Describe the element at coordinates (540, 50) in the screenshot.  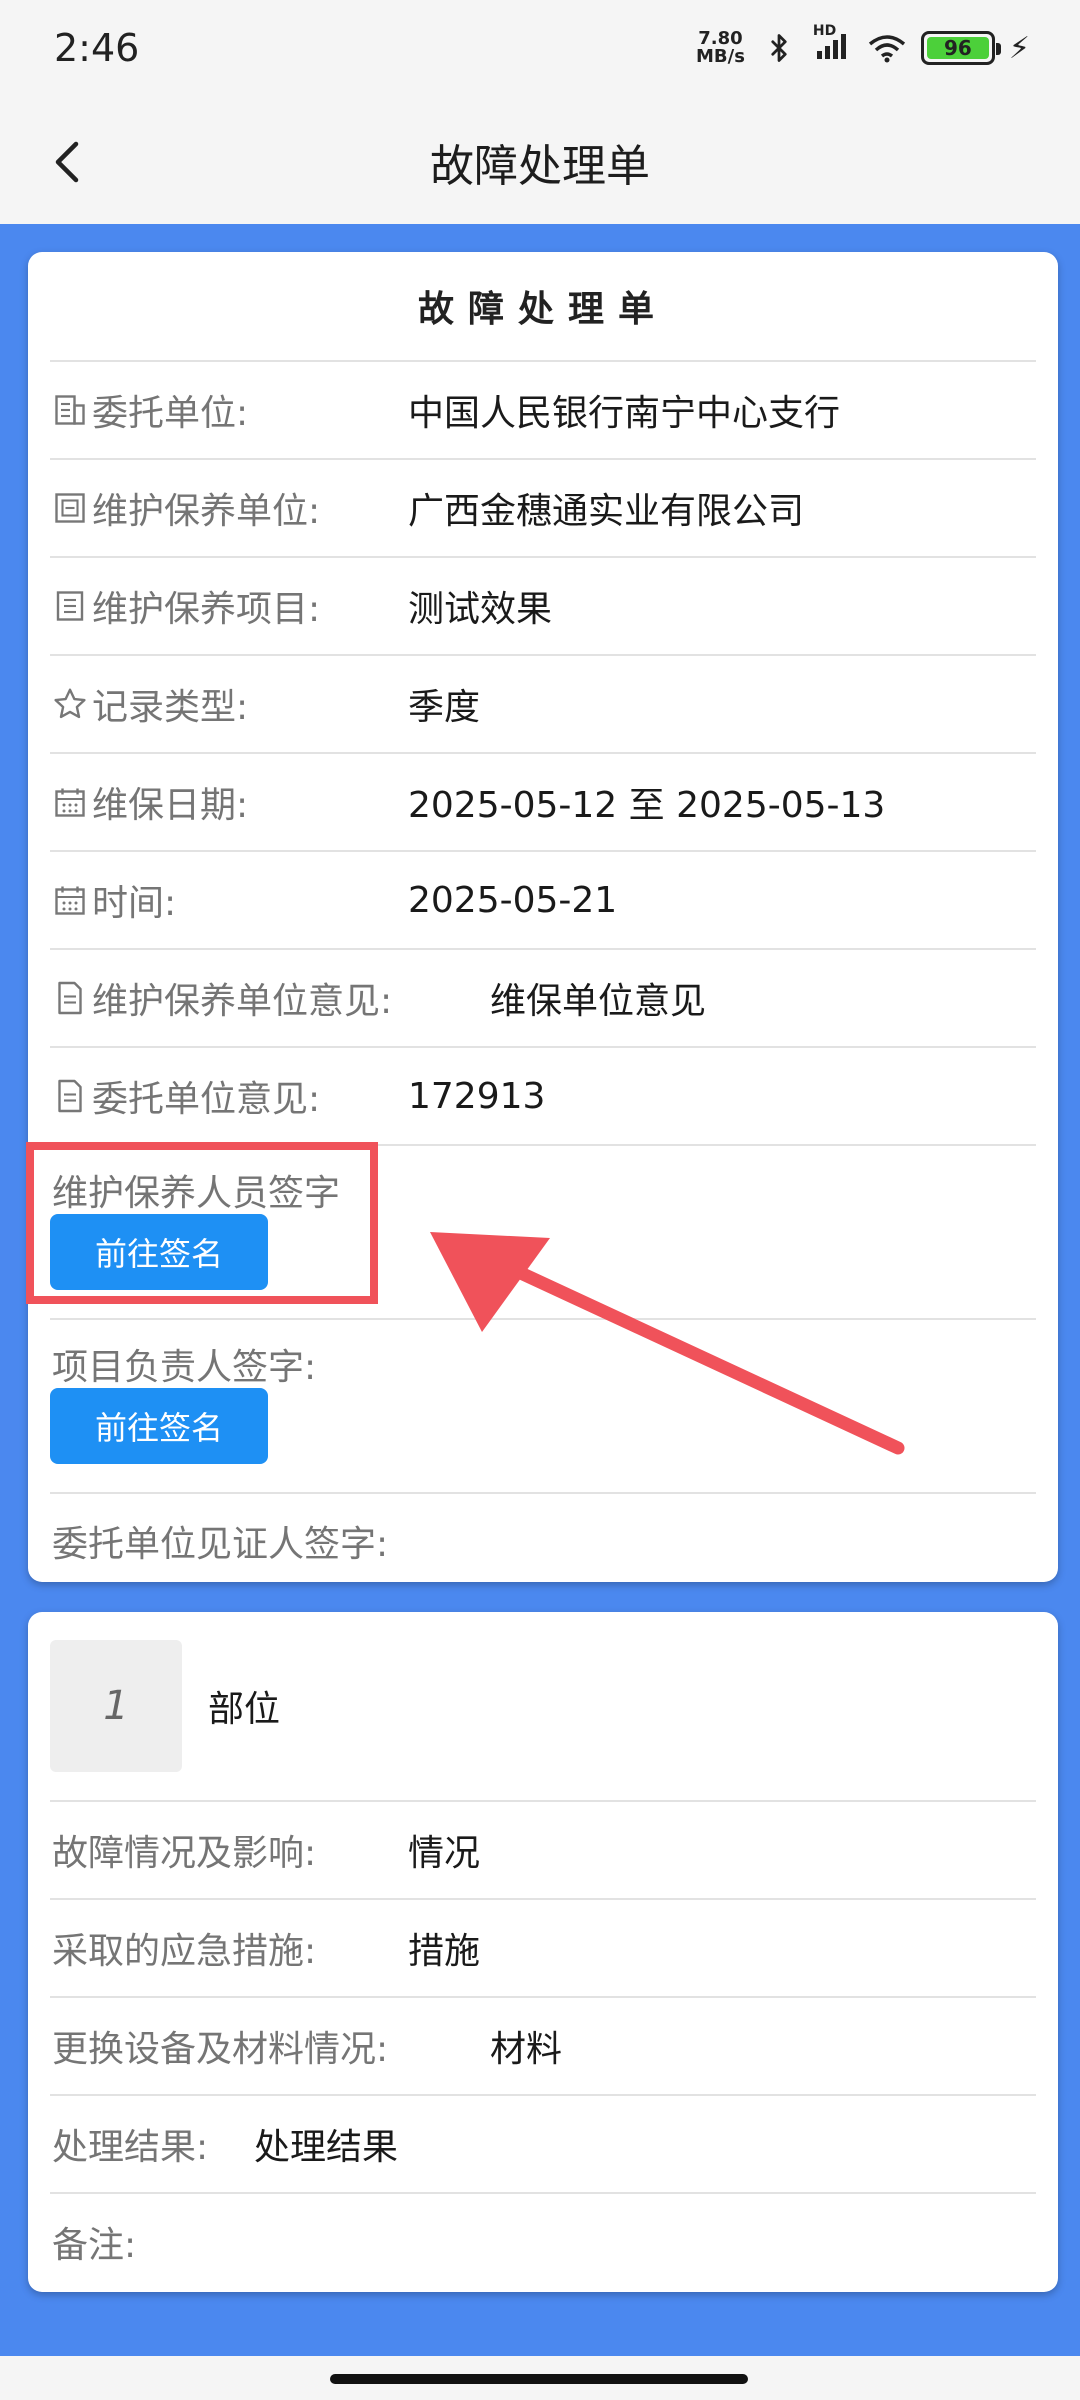
I see `status-bar: 2:46 7.80 MB/s HD 96 ⚡` at that location.